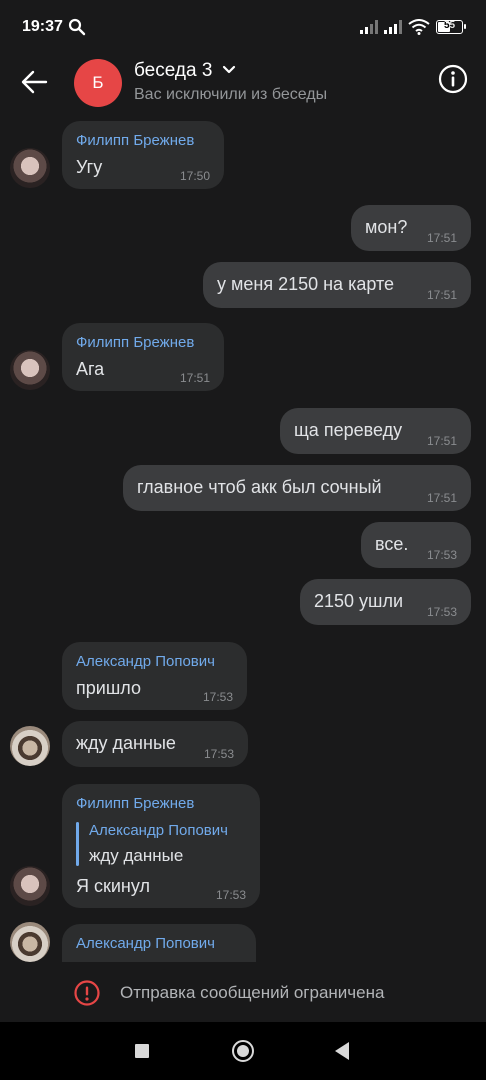  I want to click on reply-sender: Александр Попович, so click(158, 830).